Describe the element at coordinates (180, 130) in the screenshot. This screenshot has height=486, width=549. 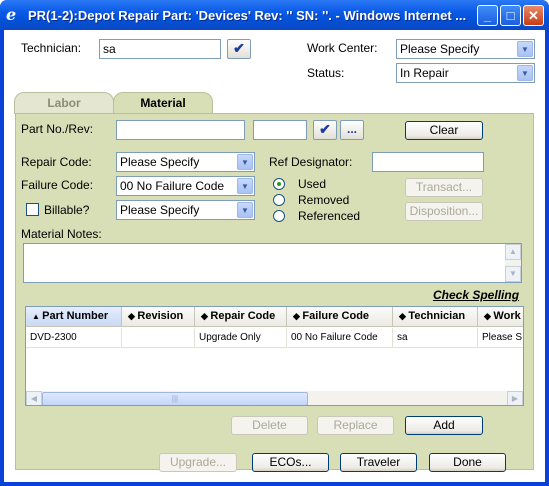
I see `part-no-field` at that location.